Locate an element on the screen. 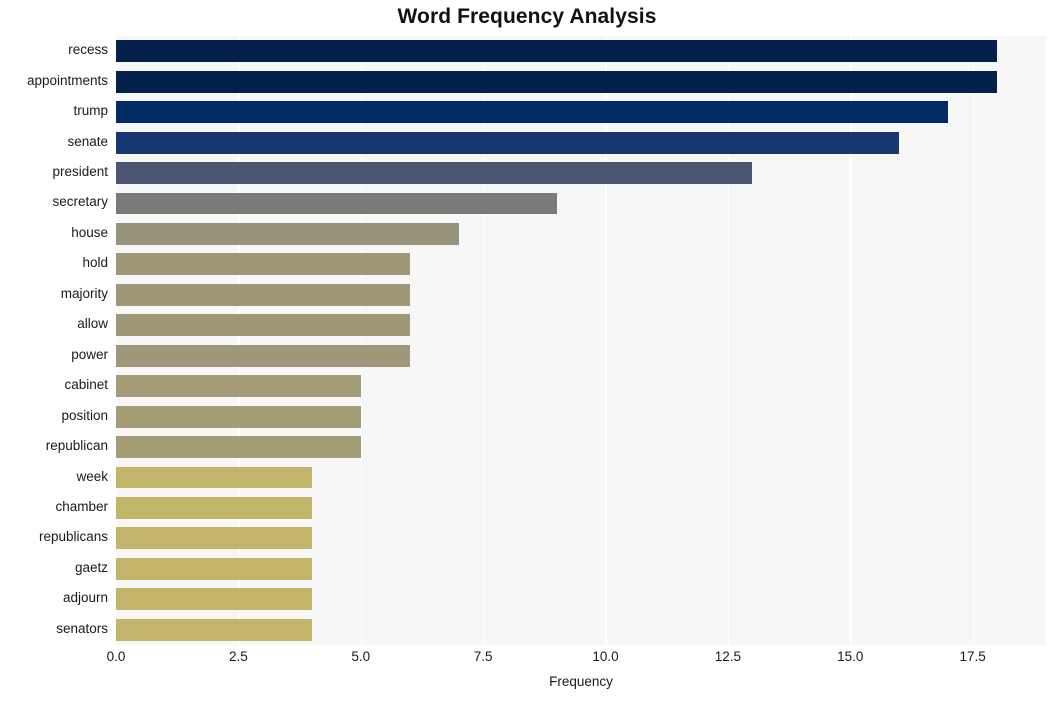 This screenshot has height=701, width=1054. x-axis-tick-label: 0.0 is located at coordinates (116, 656).